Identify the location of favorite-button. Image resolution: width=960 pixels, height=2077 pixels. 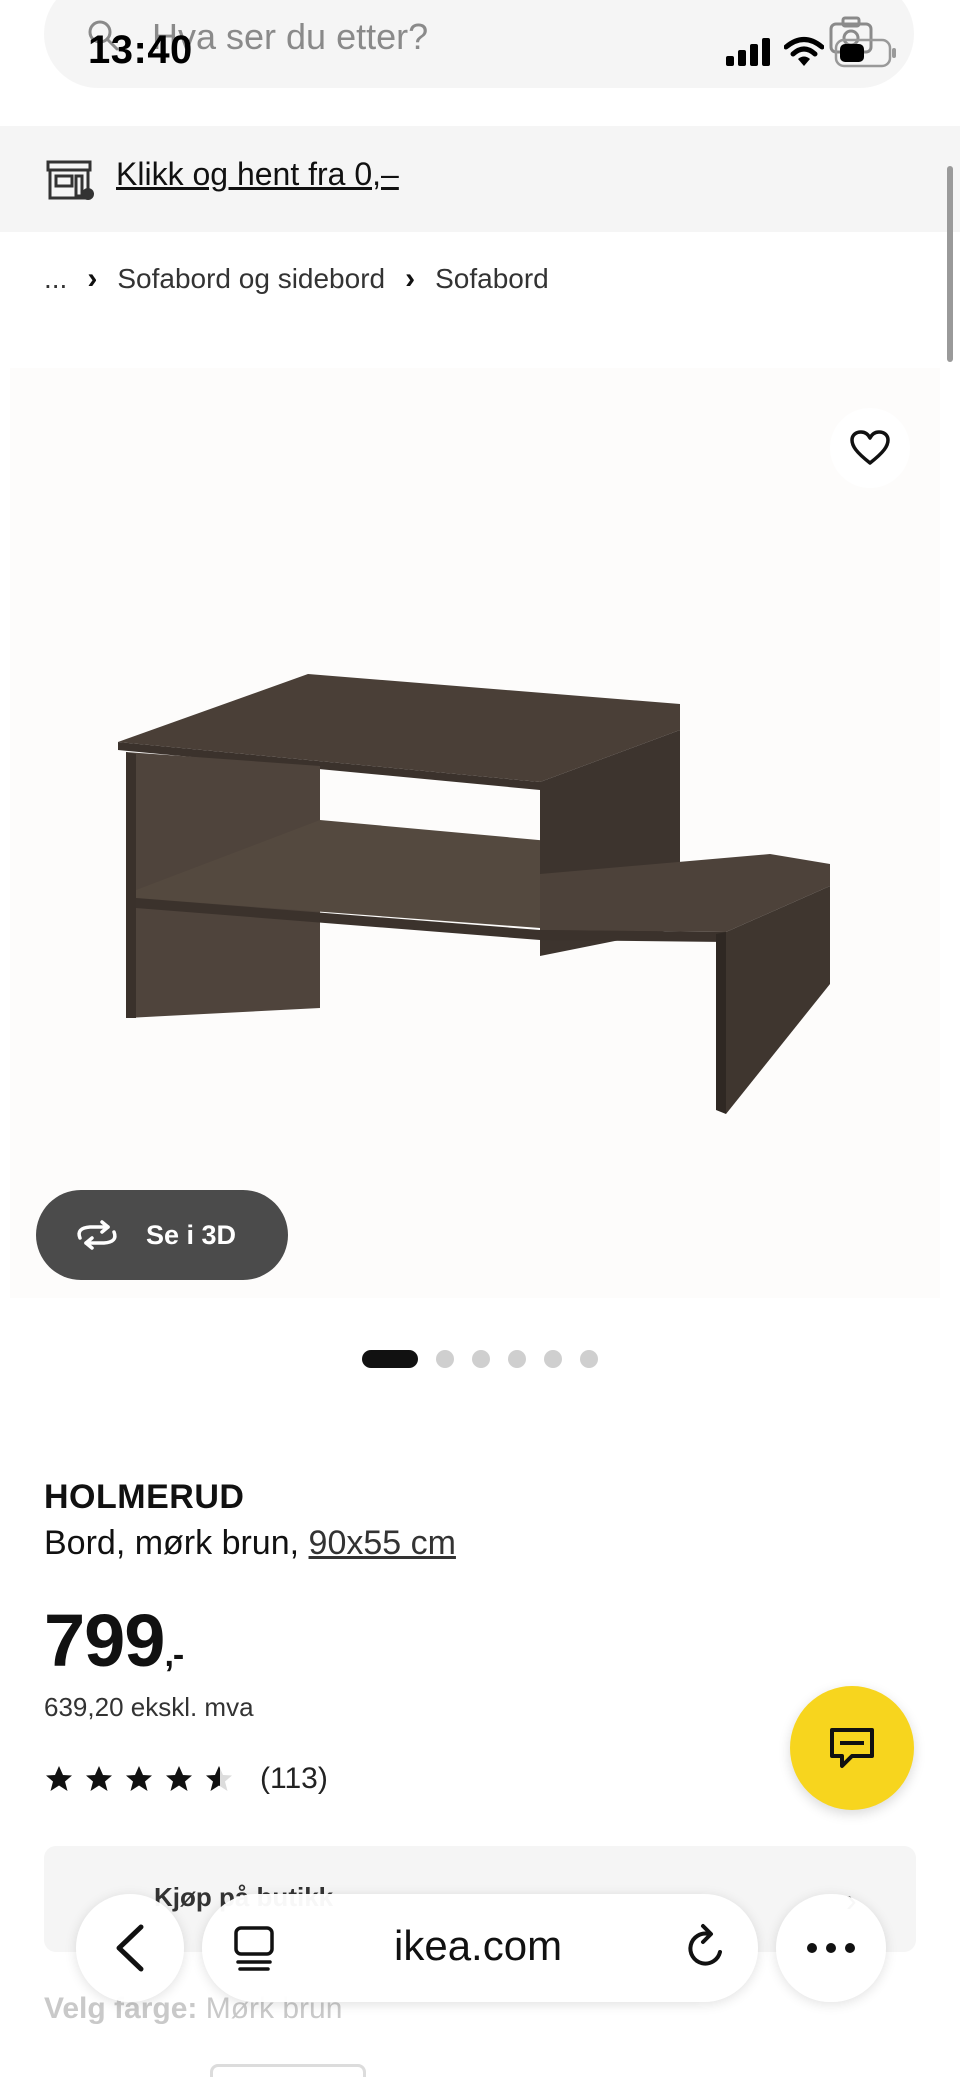
(870, 448).